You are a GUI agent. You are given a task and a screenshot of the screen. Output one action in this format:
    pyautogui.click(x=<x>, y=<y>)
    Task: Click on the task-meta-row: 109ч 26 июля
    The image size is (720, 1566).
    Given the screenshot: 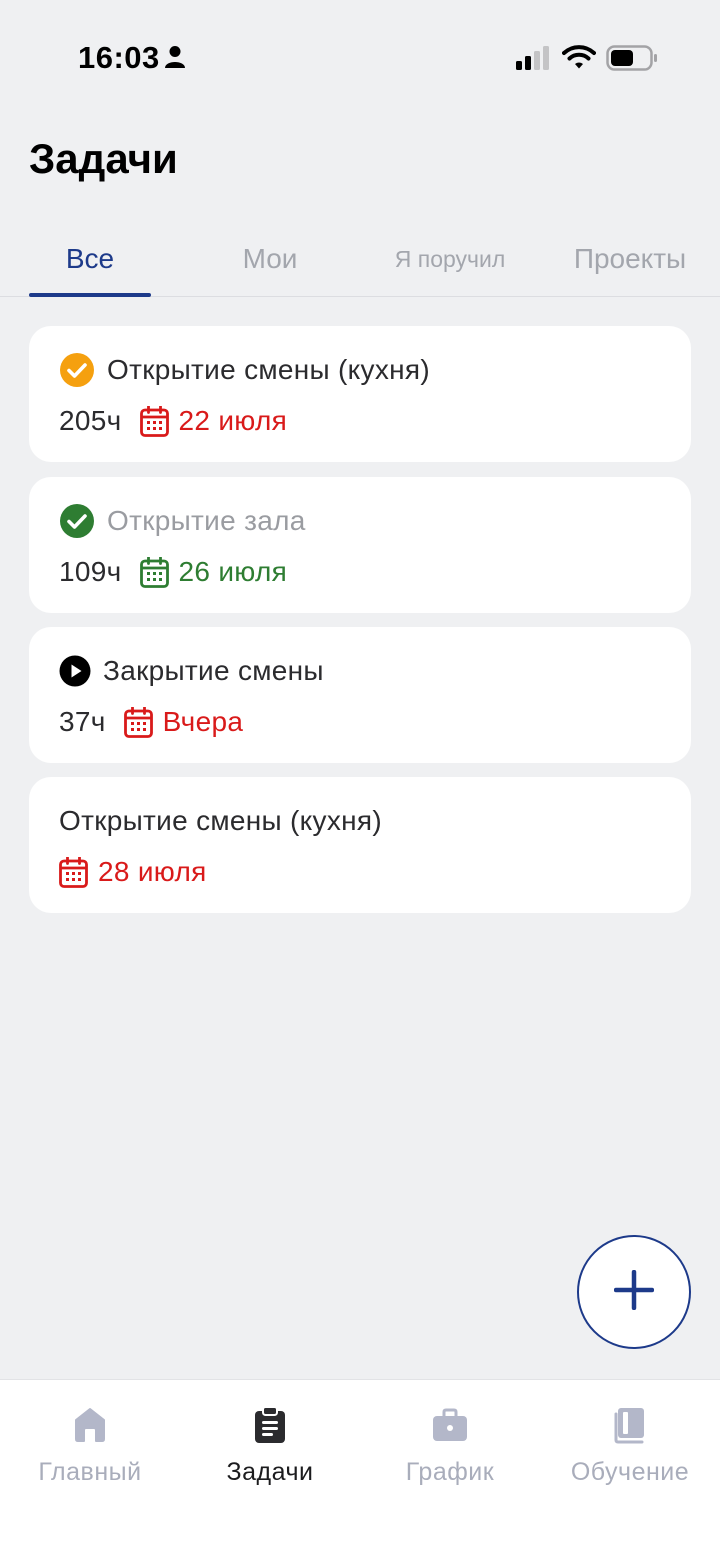 What is the action you would take?
    pyautogui.click(x=173, y=572)
    